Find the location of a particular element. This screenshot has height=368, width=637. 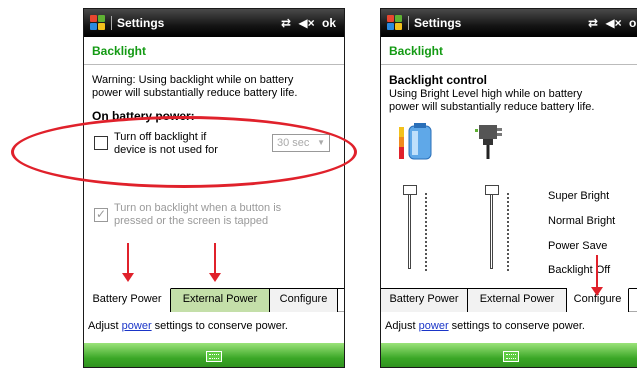

desc-line-1: Using Bright Level high while on battery is located at coordinates (486, 94).